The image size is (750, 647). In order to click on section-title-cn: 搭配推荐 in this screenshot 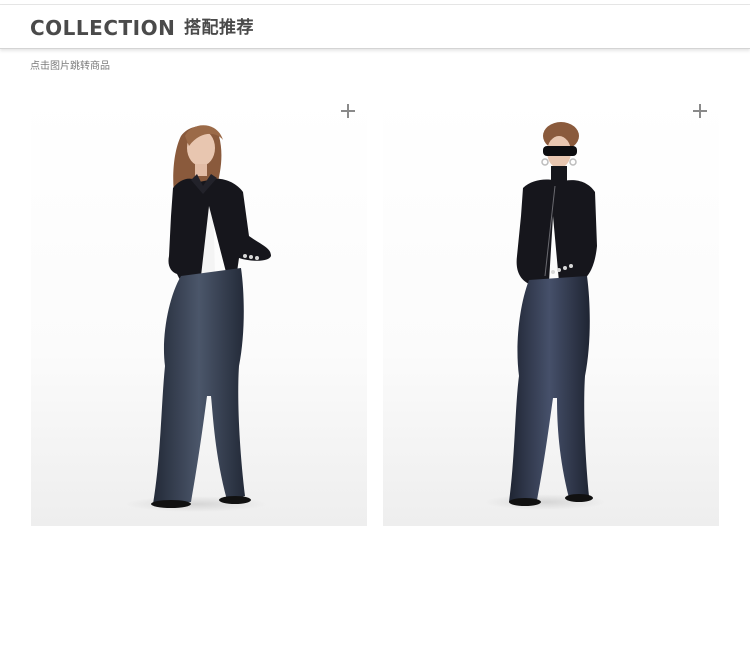, I will do `click(219, 28)`.